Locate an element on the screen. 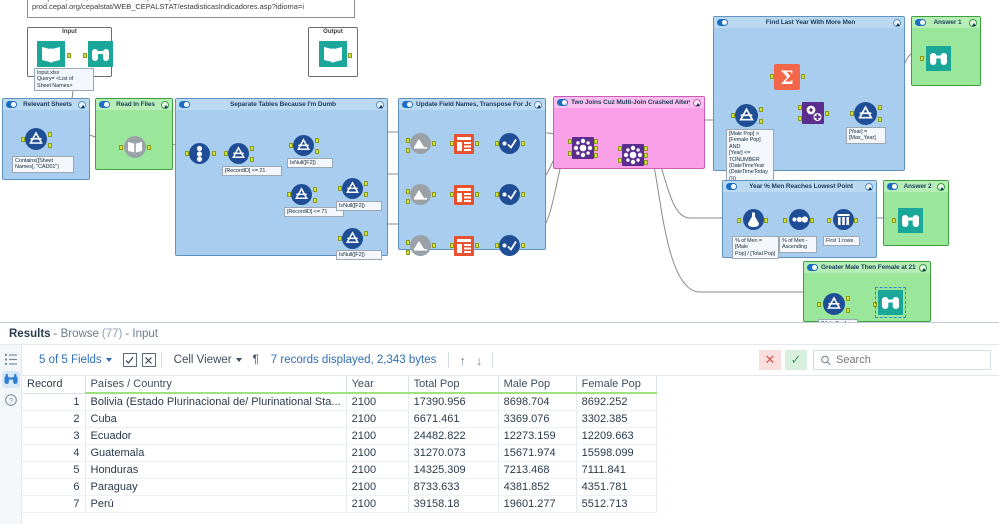 The image size is (999, 524). join1-out-r-port is located at coordinates (596, 155).